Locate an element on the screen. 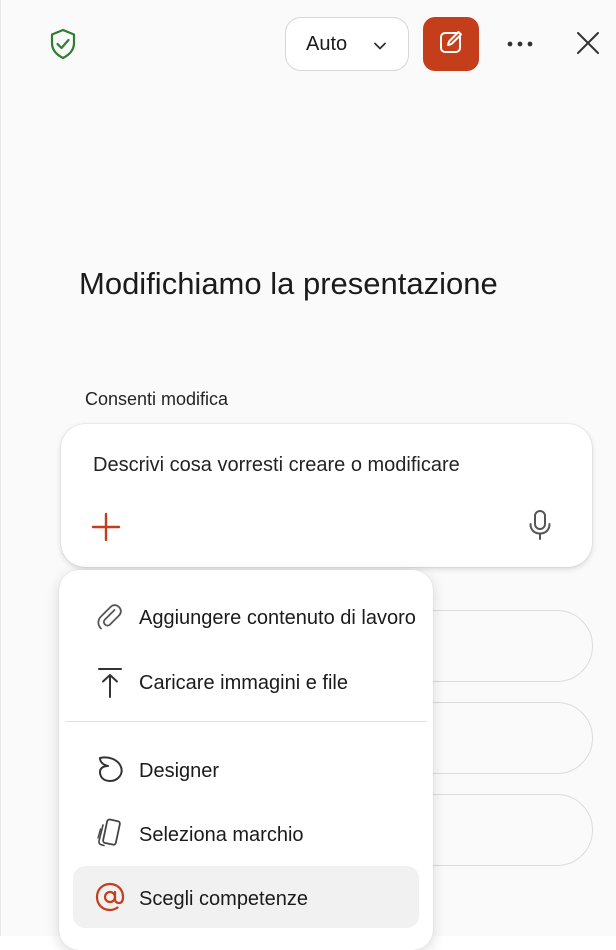 This screenshot has width=616, height=950. compose-icon is located at coordinates (451, 44).